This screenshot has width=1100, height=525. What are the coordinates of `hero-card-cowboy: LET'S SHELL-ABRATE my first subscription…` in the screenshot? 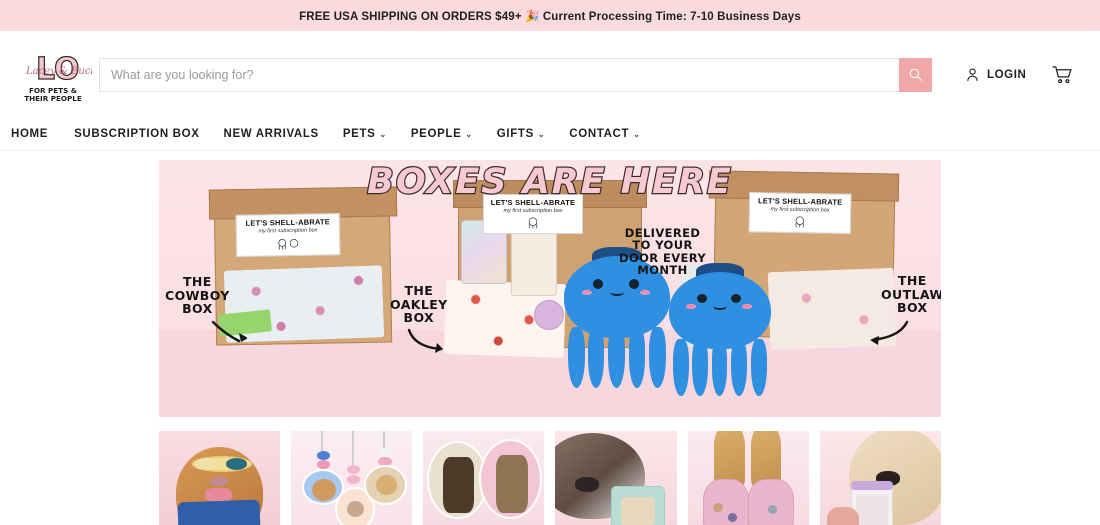 It's located at (288, 235).